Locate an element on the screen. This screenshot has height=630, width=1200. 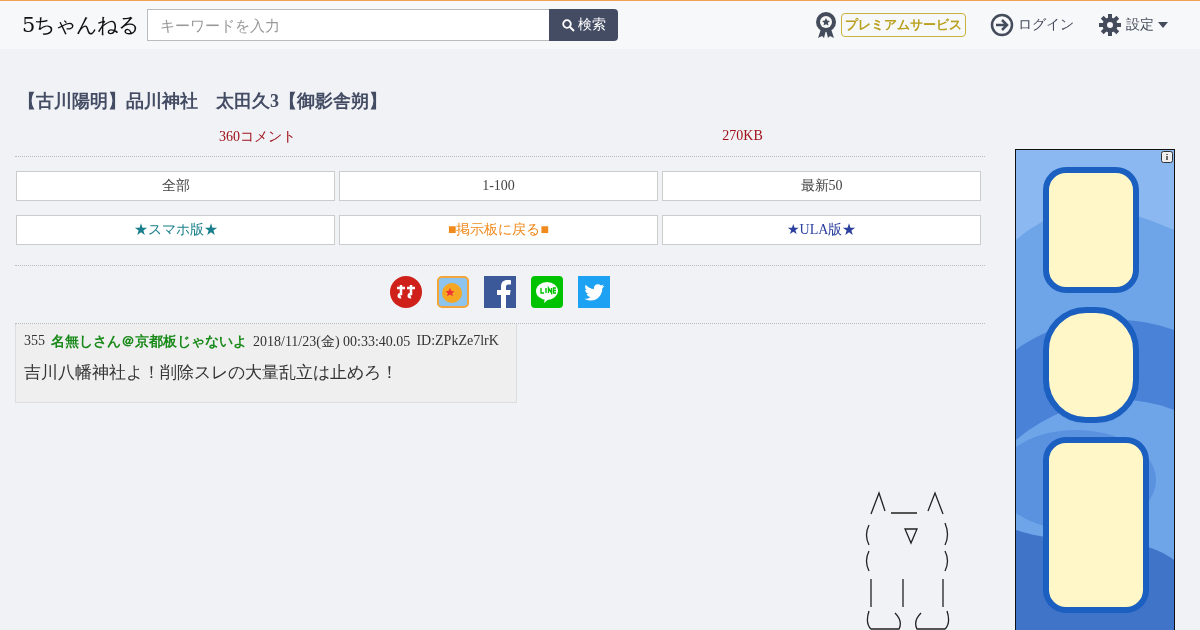
post-date: 2018/11/23(金) 00:33:40.05 is located at coordinates (332, 342).